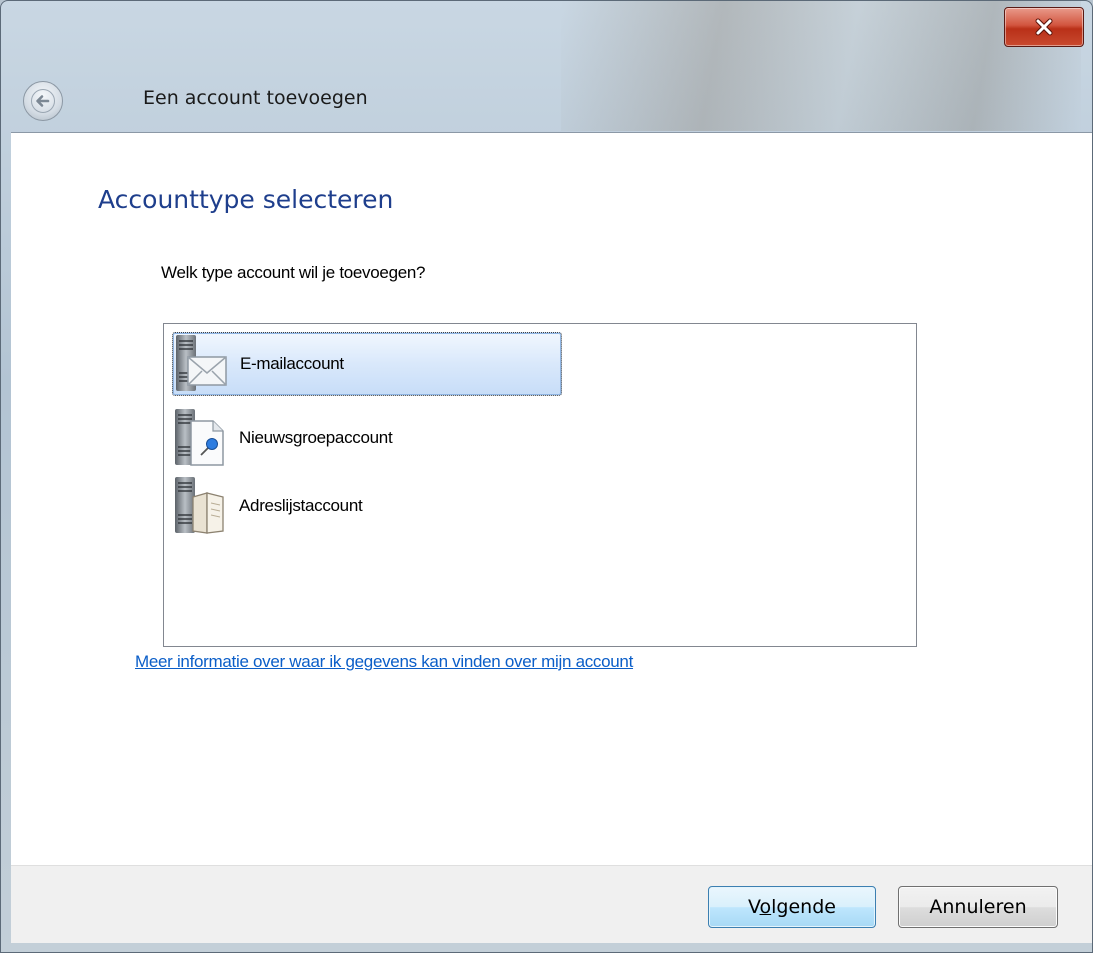 This screenshot has height=953, width=1093. Describe the element at coordinates (754, 907) in the screenshot. I see `next-label-part: V` at that location.